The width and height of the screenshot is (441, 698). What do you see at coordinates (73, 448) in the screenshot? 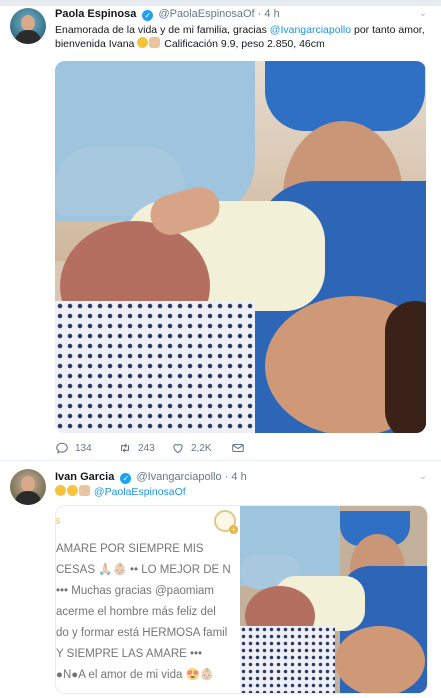
I see `reply-button: 134` at bounding box center [73, 448].